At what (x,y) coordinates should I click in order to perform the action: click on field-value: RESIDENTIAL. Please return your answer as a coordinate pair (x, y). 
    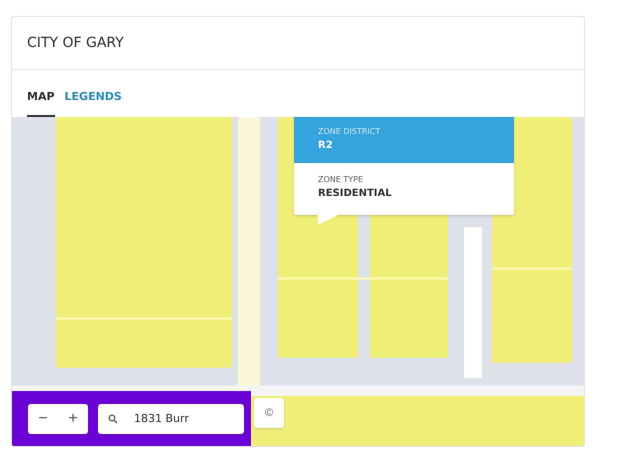
    Looking at the image, I should click on (355, 193).